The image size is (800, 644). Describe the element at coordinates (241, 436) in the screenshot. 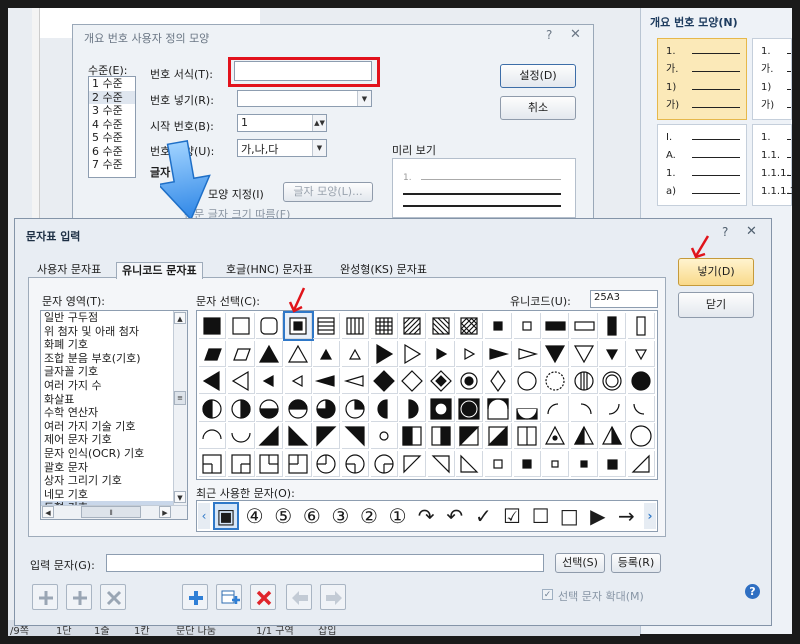

I see `arc-bottom-cell` at that location.